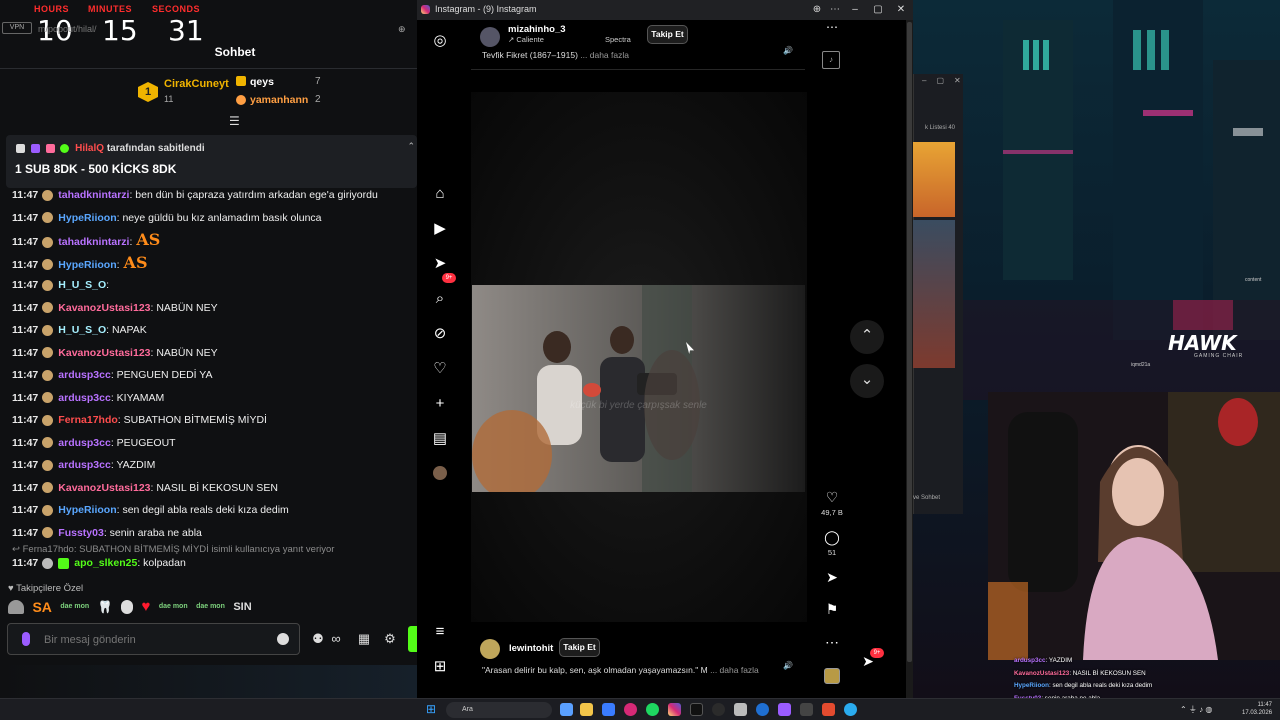  Describe the element at coordinates (762, 709) in the screenshot. I see `browser-icon` at that location.